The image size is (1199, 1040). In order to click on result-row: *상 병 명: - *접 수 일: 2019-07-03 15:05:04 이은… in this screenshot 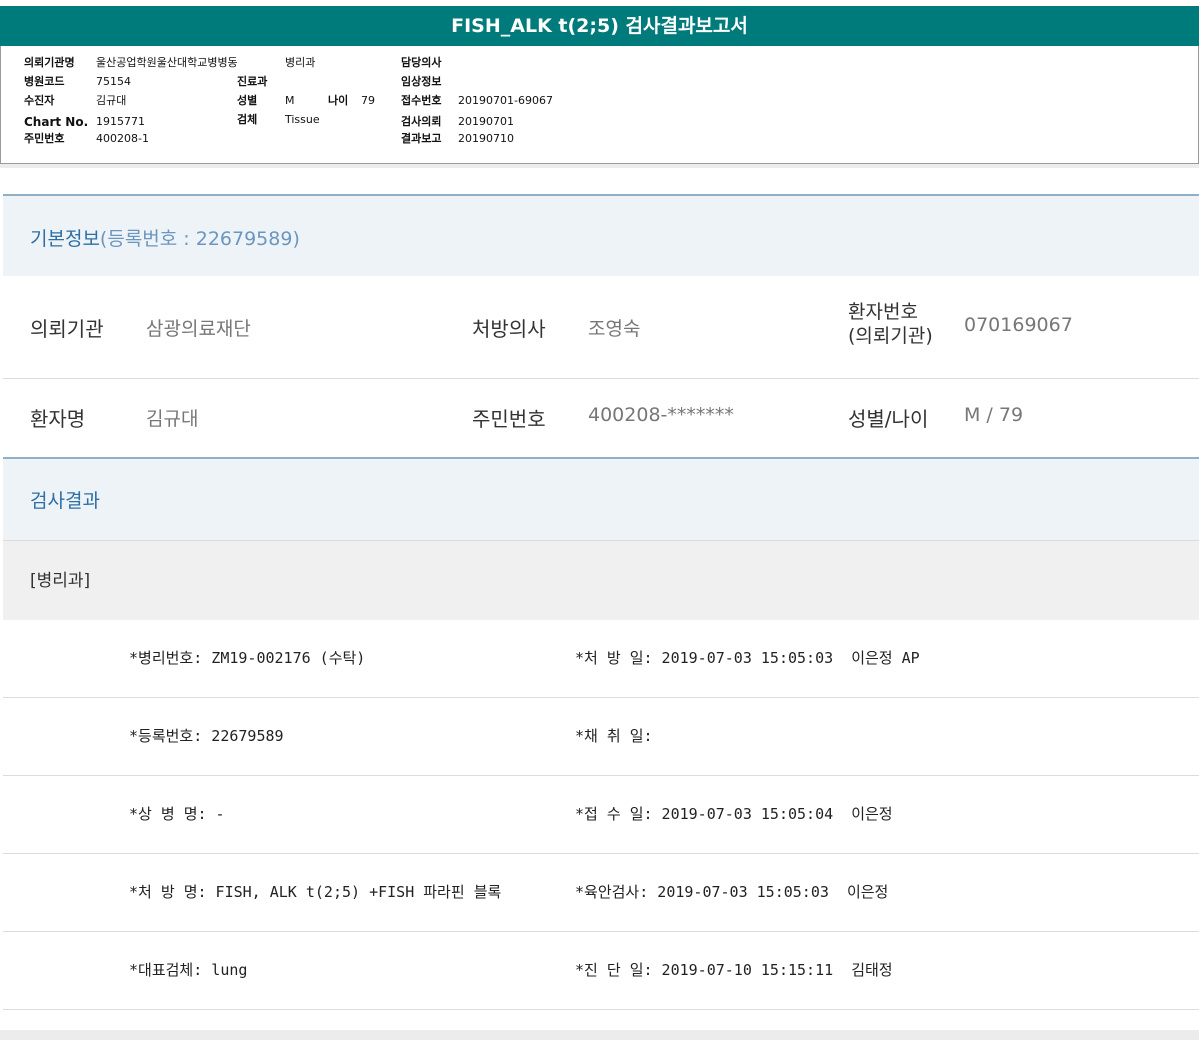, I will do `click(601, 815)`.